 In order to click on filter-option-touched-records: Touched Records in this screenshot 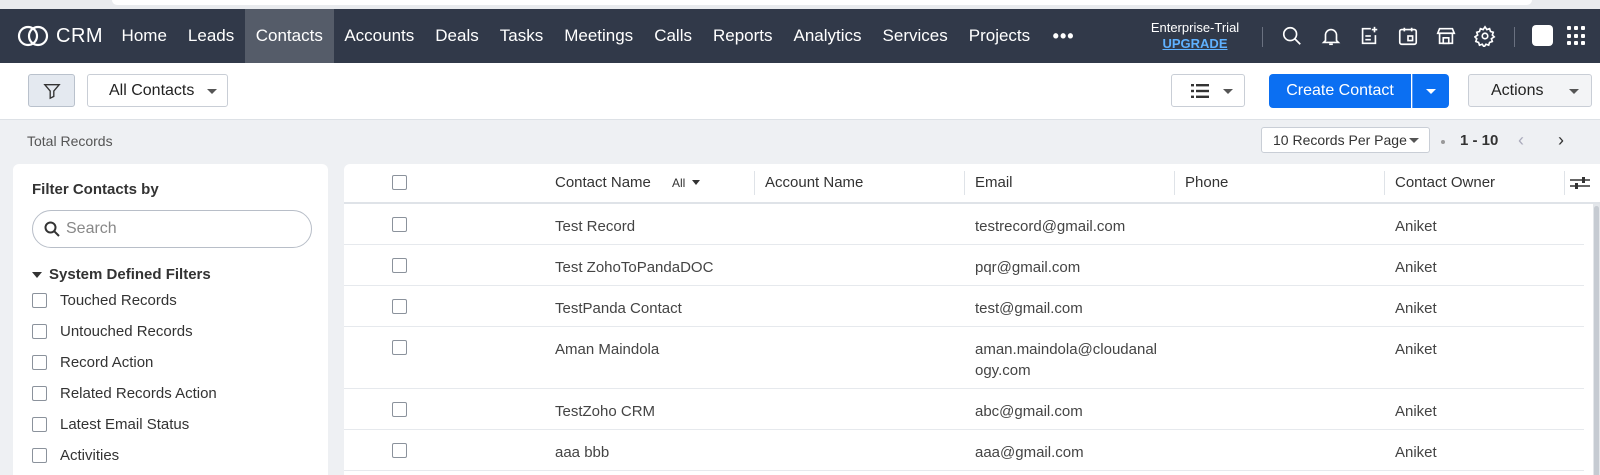, I will do `click(104, 300)`.